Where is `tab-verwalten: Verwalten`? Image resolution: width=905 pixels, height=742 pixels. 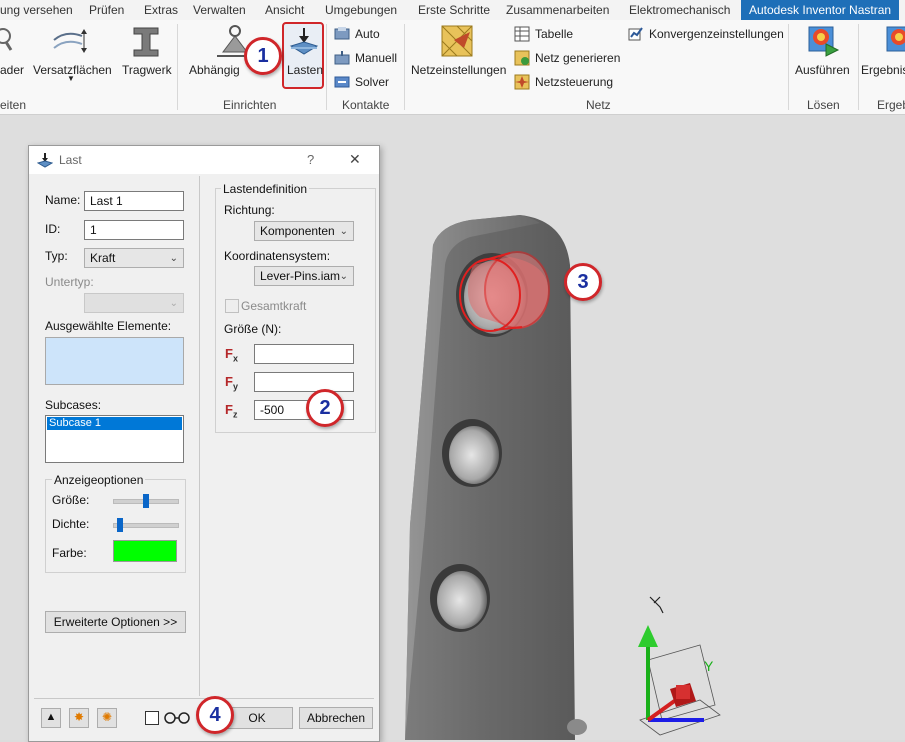
tab-verwalten: Verwalten is located at coordinates (219, 10).